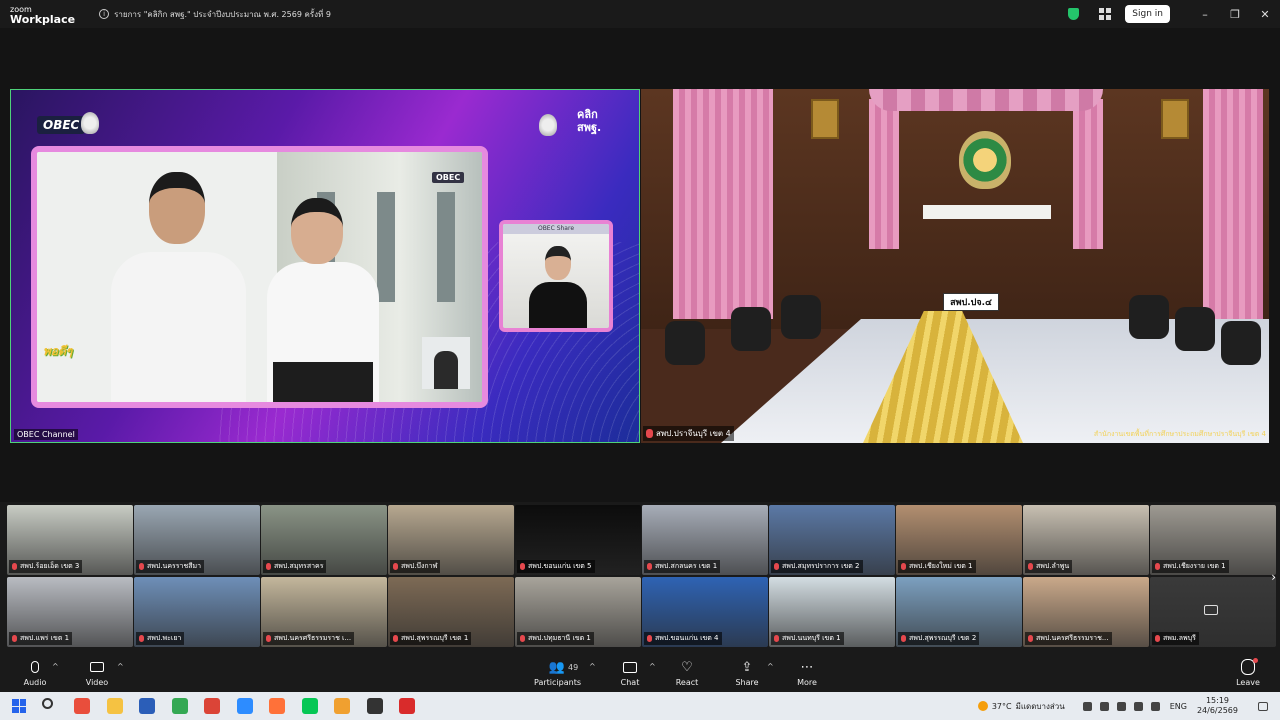  What do you see at coordinates (1175, 119) in the screenshot?
I see `royal-portrait-right` at bounding box center [1175, 119].